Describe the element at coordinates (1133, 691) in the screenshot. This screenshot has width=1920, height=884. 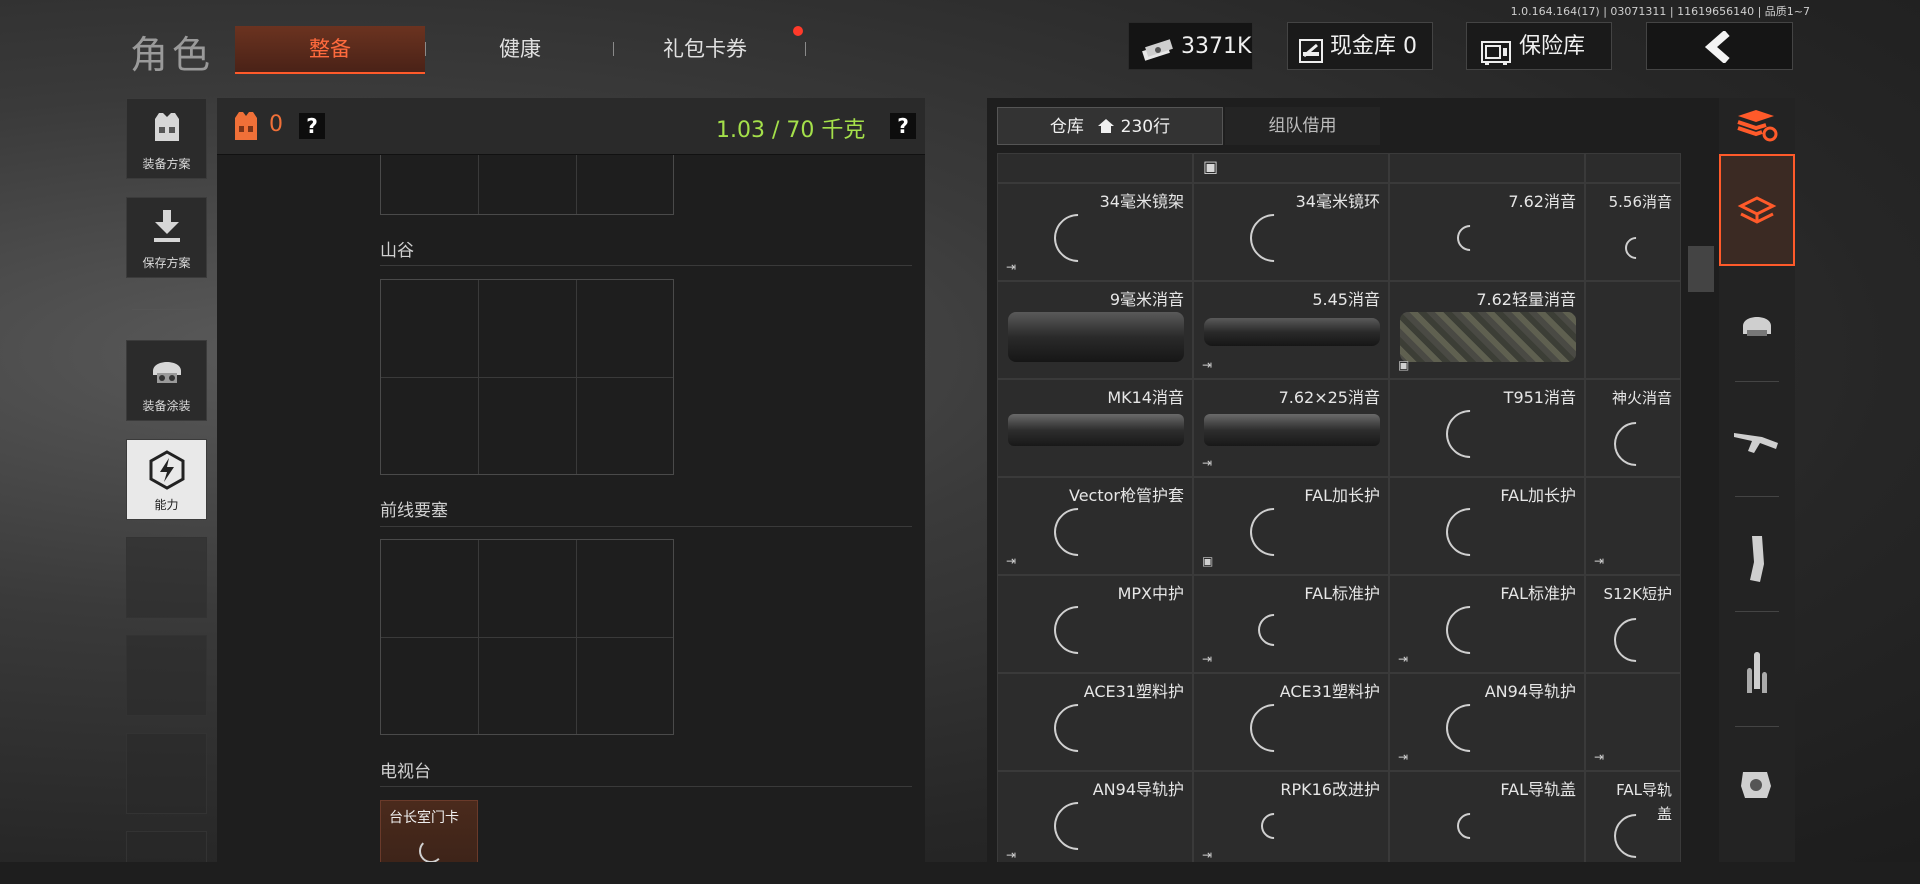
I see `item-name: ACE31塑料护` at that location.